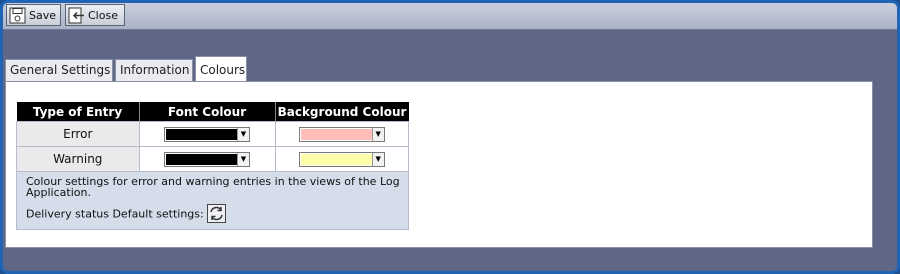 The width and height of the screenshot is (900, 274). I want to click on save-label: Save, so click(43, 15).